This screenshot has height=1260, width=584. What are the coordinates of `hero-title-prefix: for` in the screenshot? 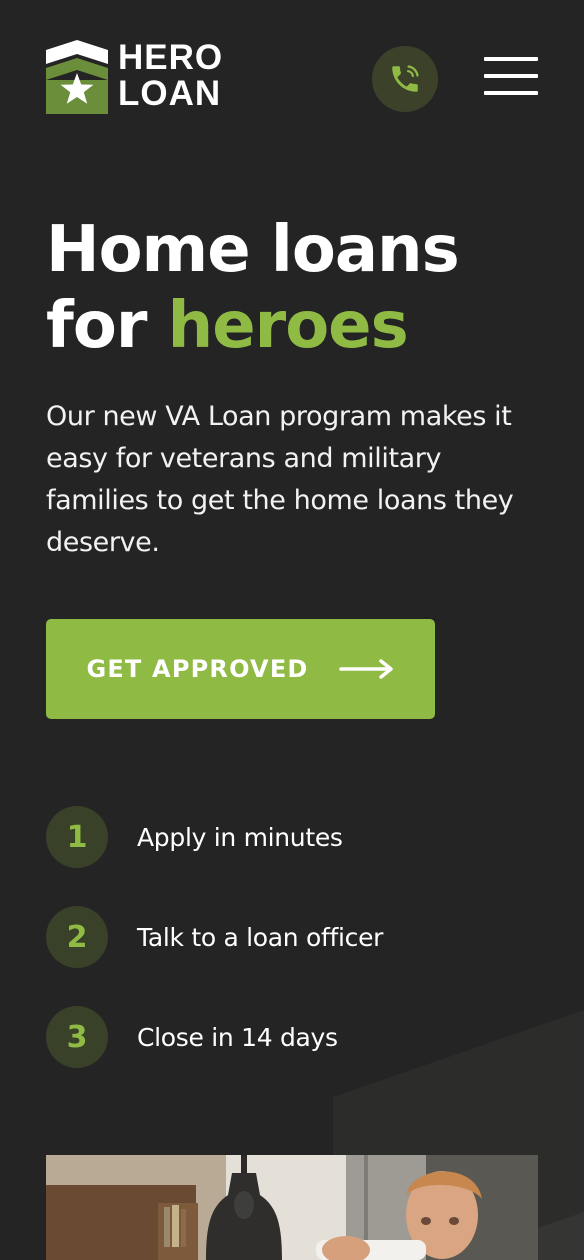 It's located at (107, 326).